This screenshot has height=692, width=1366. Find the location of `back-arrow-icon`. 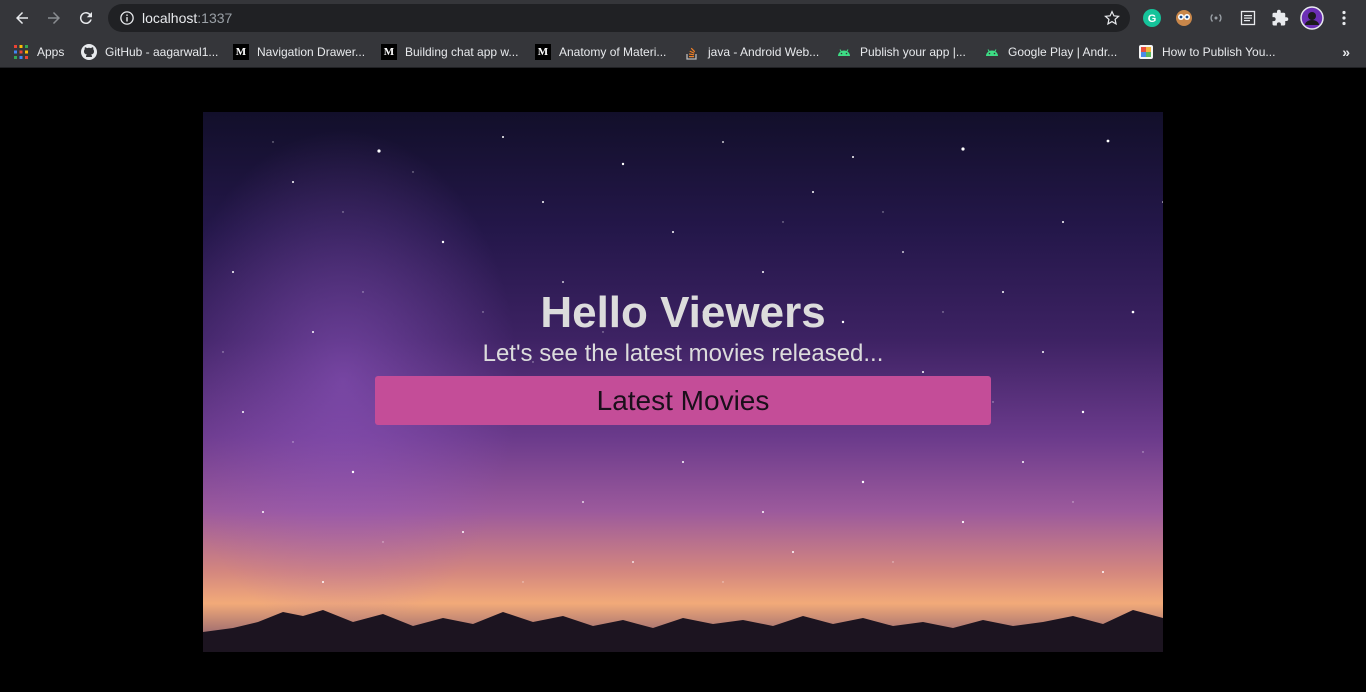

back-arrow-icon is located at coordinates (22, 18).